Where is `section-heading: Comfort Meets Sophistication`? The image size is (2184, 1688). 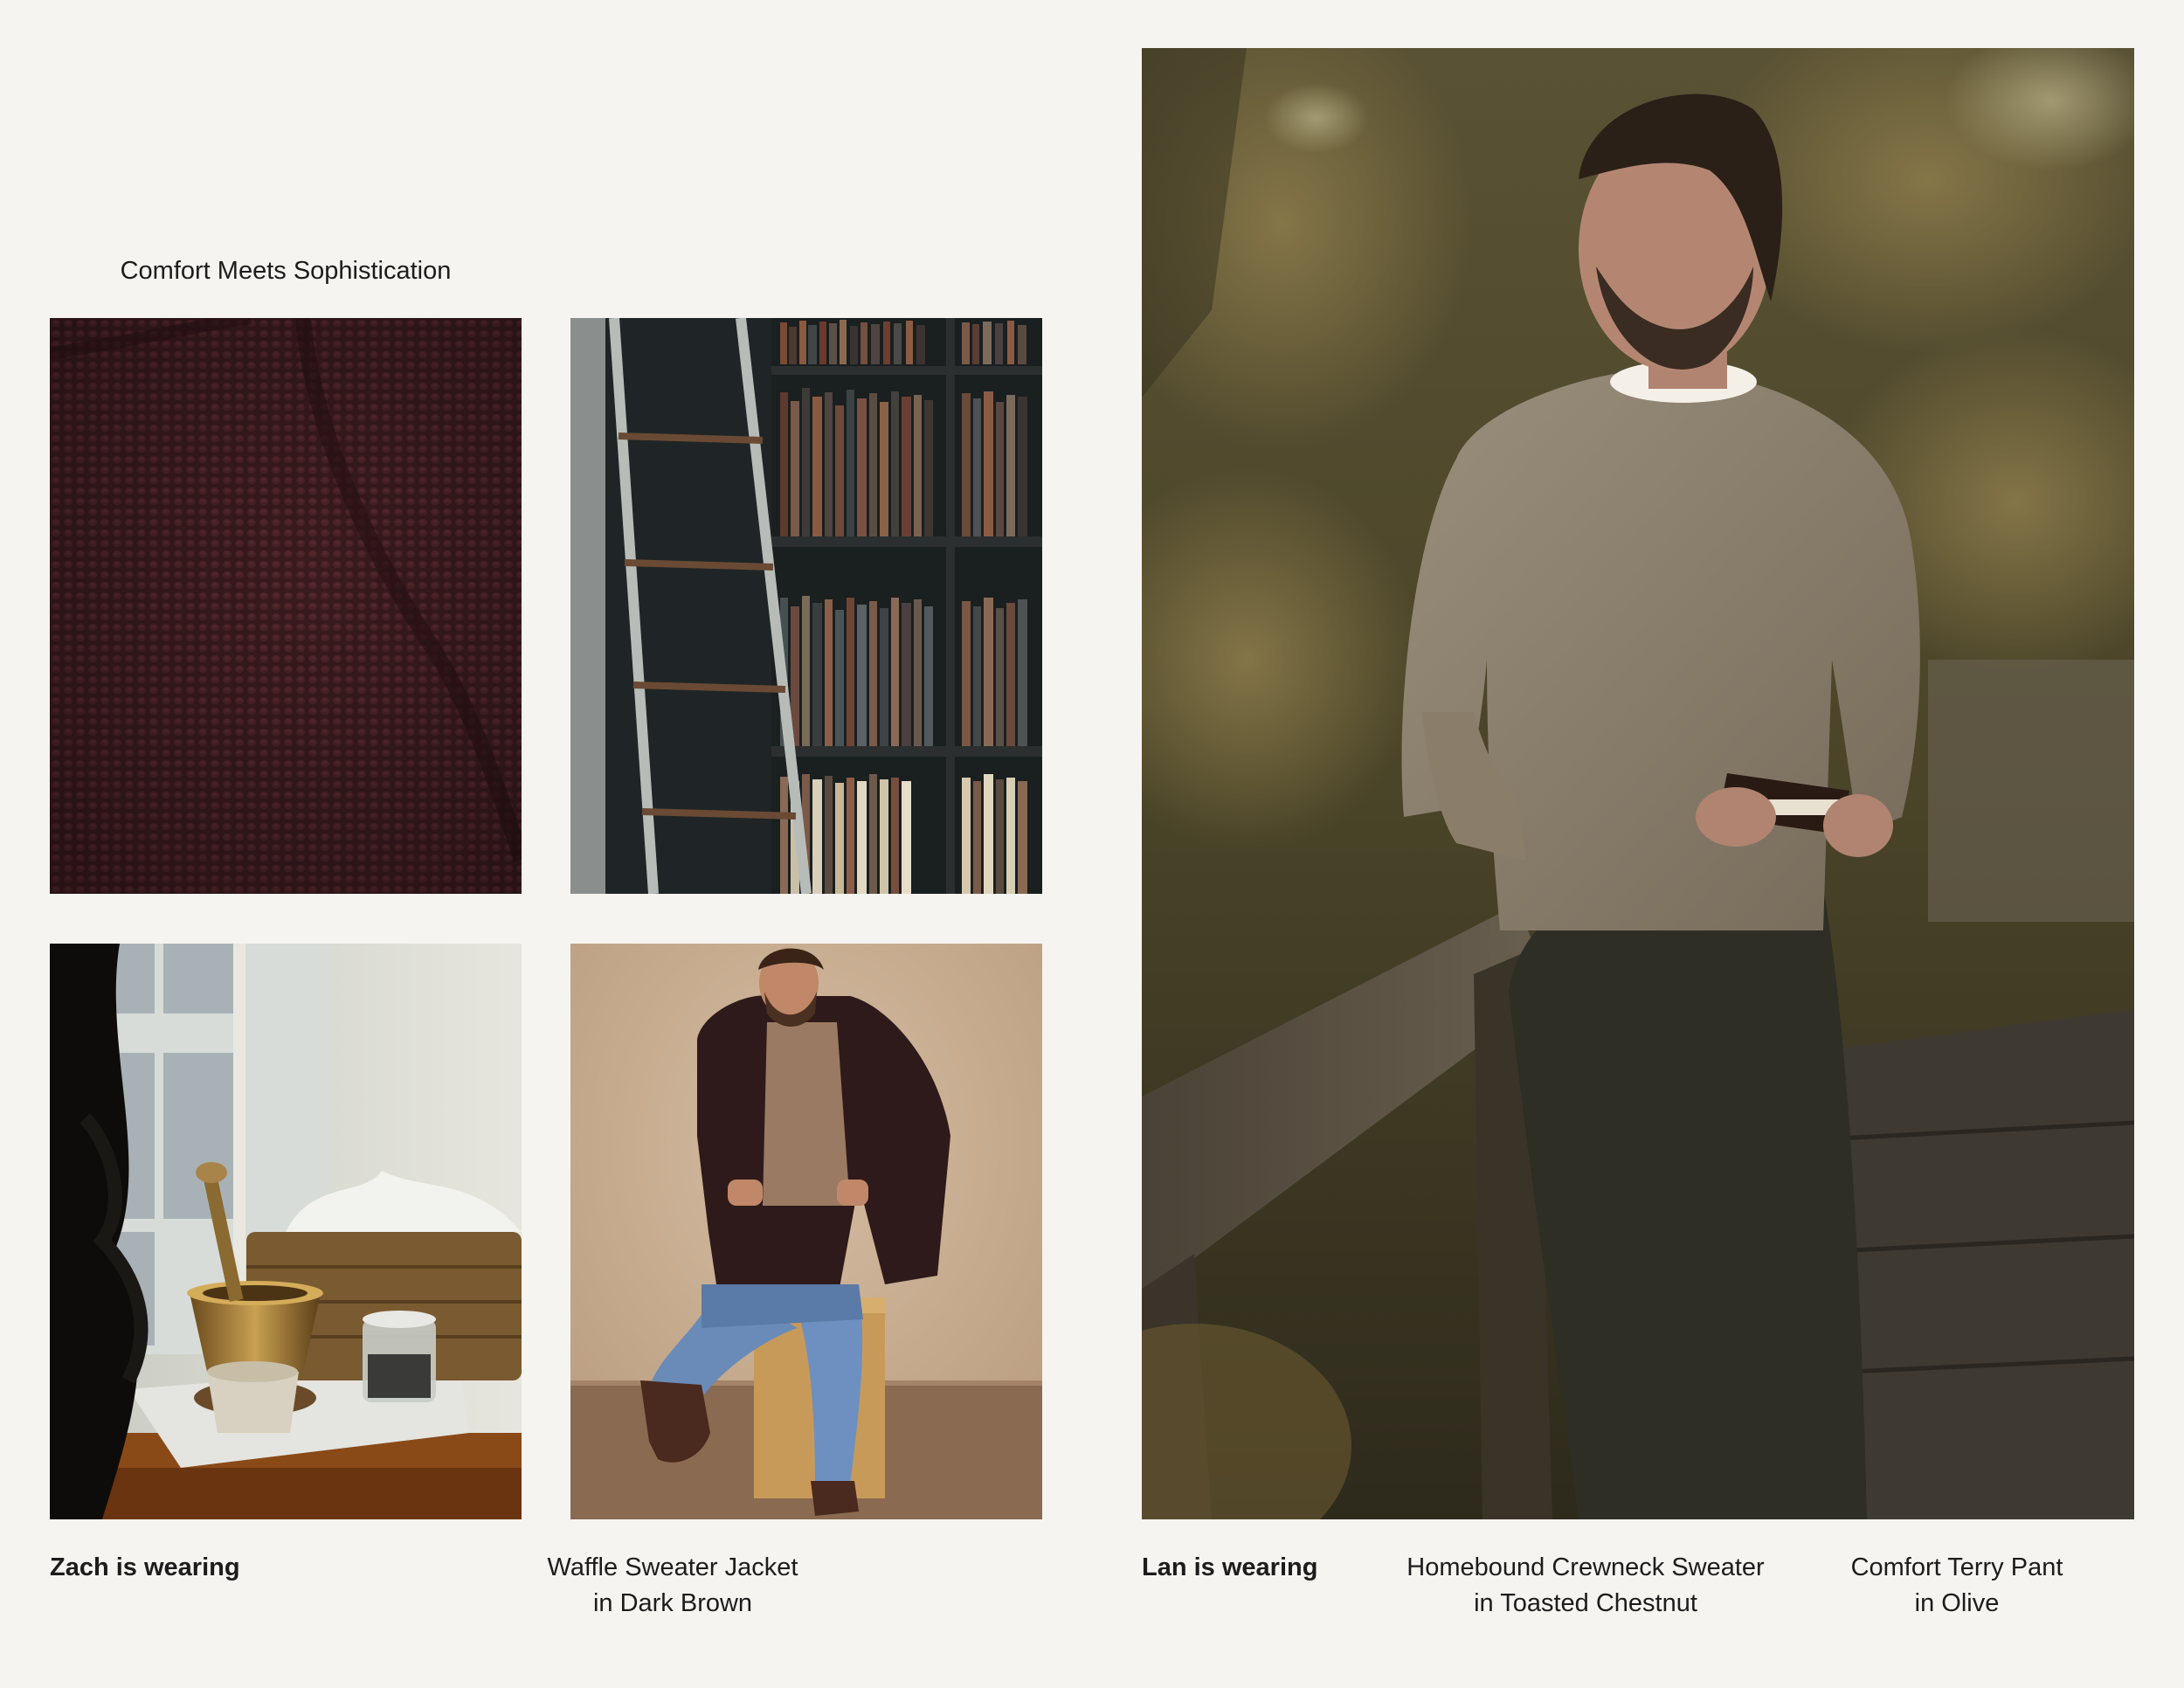
section-heading: Comfort Meets Sophistication is located at coordinates (286, 271).